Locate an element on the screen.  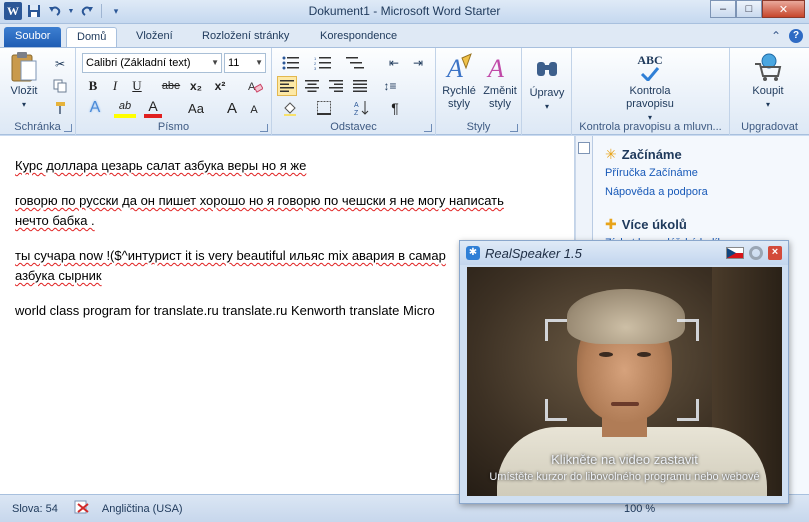
highlight-button: ab is located at coordinates (125, 108).